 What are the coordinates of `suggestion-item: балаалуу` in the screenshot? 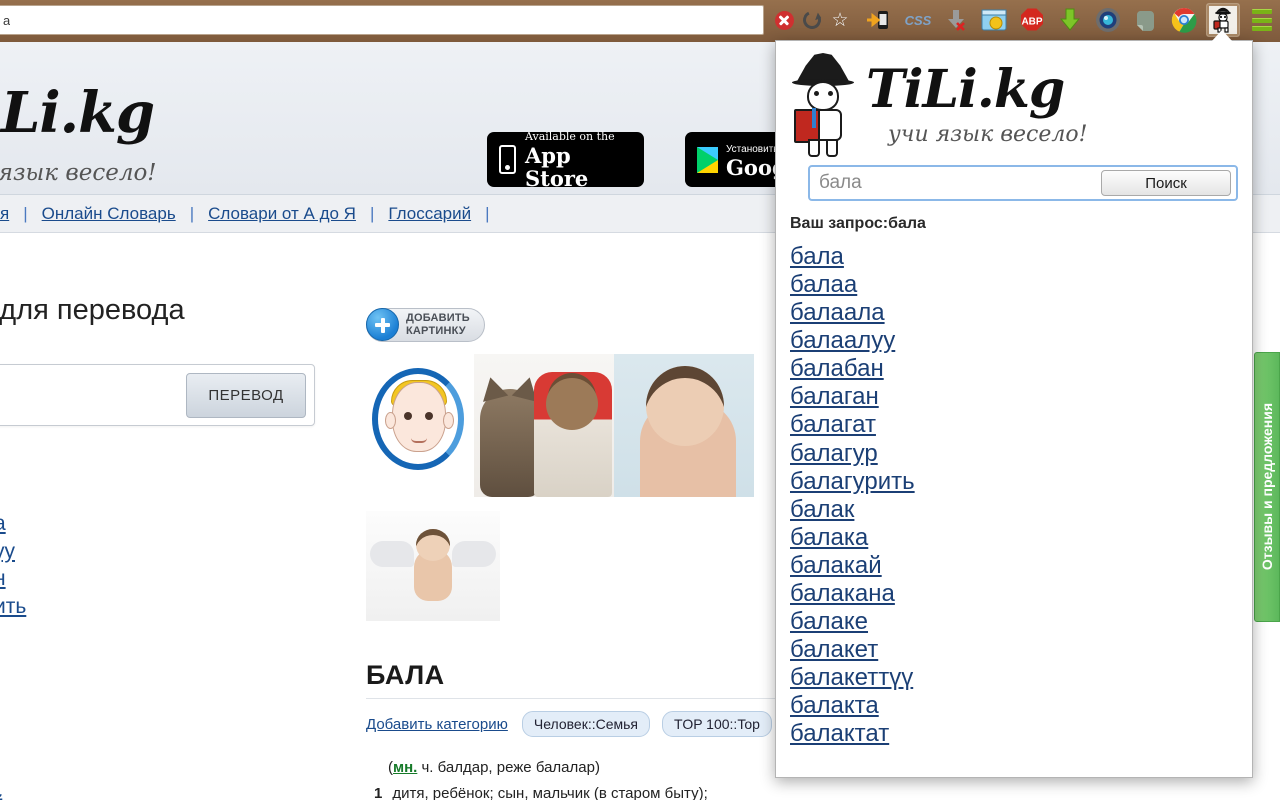 It's located at (1021, 341).